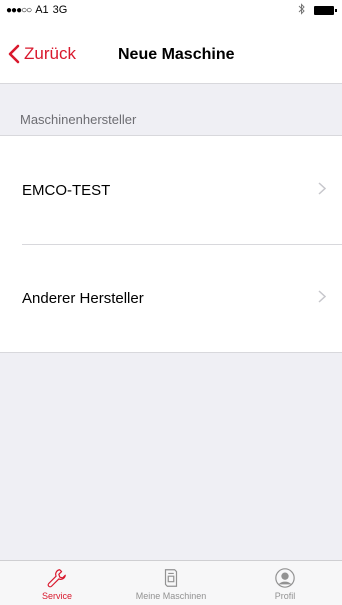  What do you see at coordinates (285, 578) in the screenshot?
I see `profile-icon` at bounding box center [285, 578].